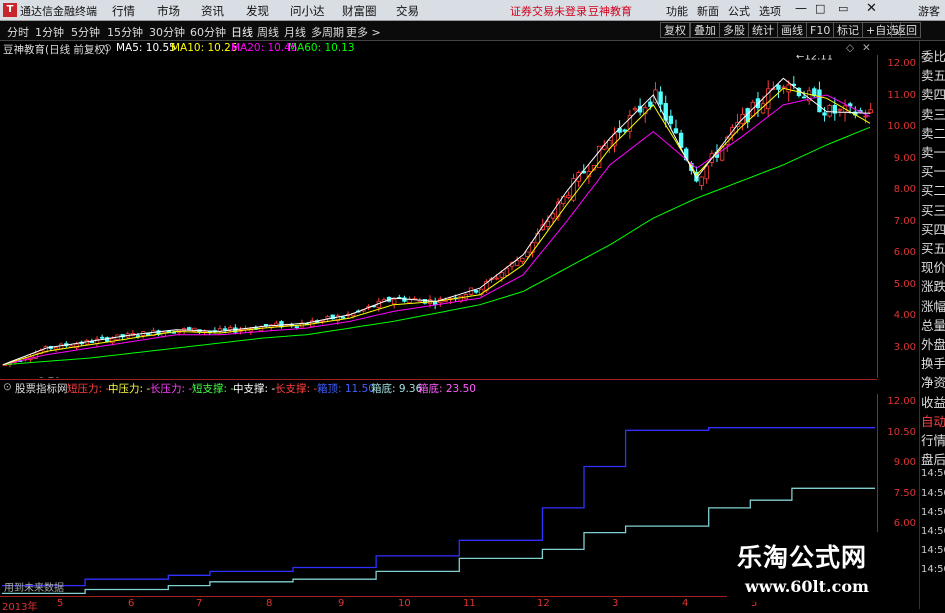 The image size is (945, 613). What do you see at coordinates (677, 11) in the screenshot?
I see `menu-function: 功能` at bounding box center [677, 11].